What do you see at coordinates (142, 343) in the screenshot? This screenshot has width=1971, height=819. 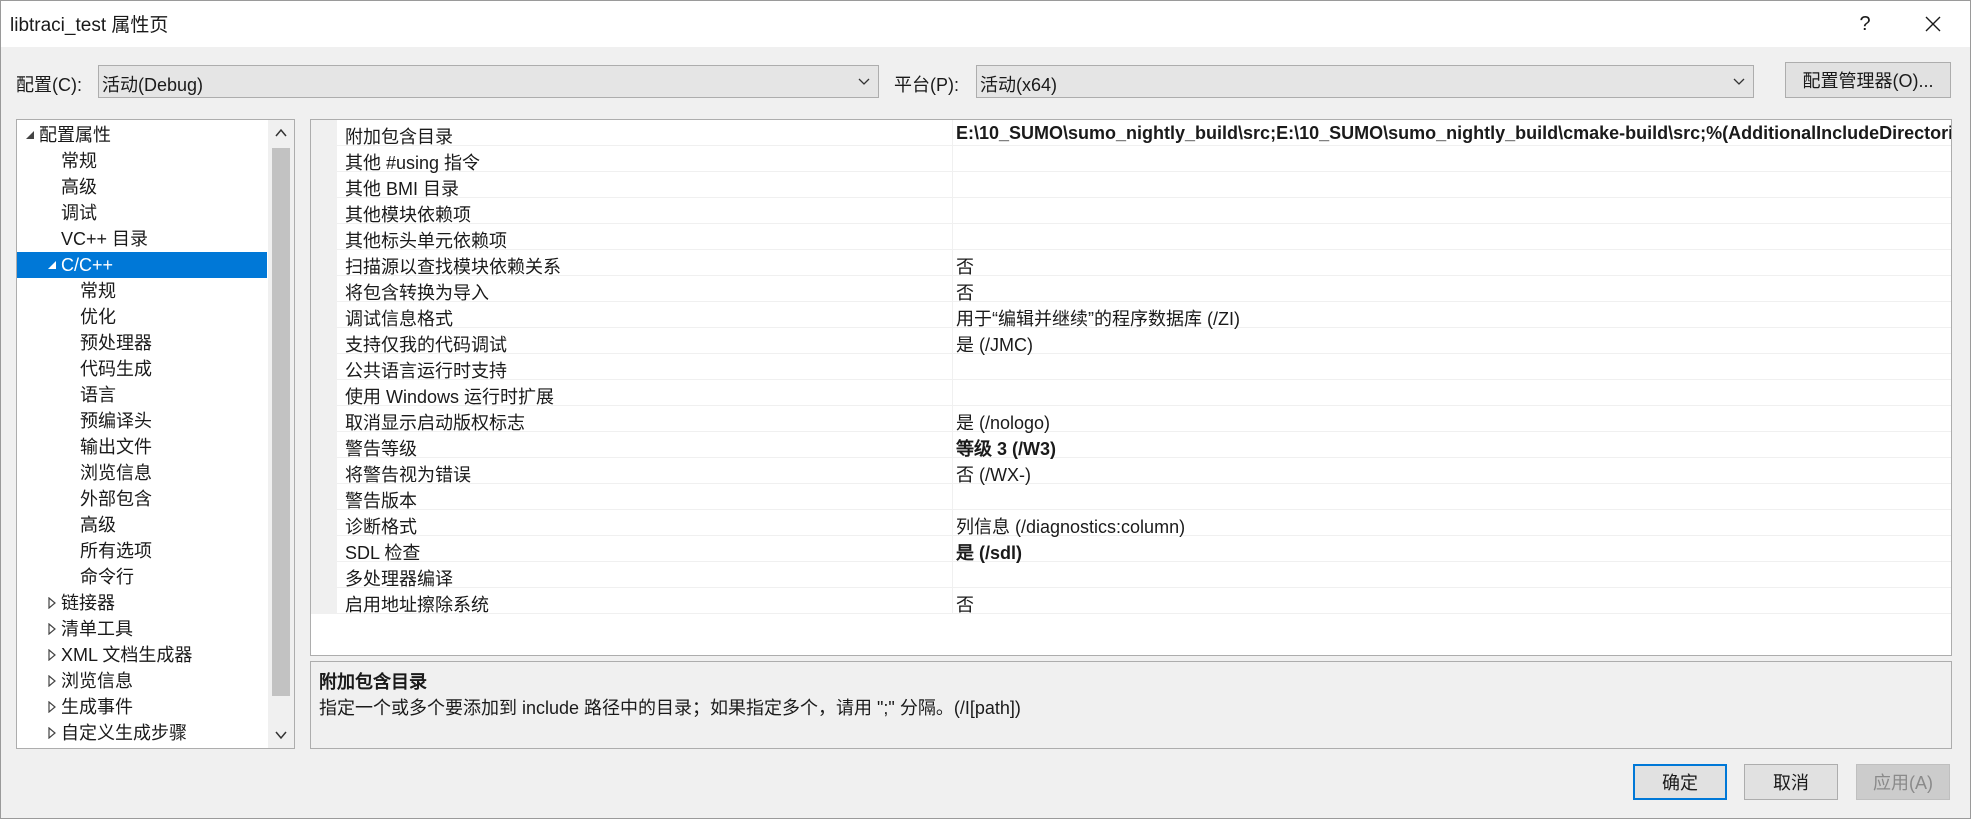 I see `tree-item: 预处理器` at bounding box center [142, 343].